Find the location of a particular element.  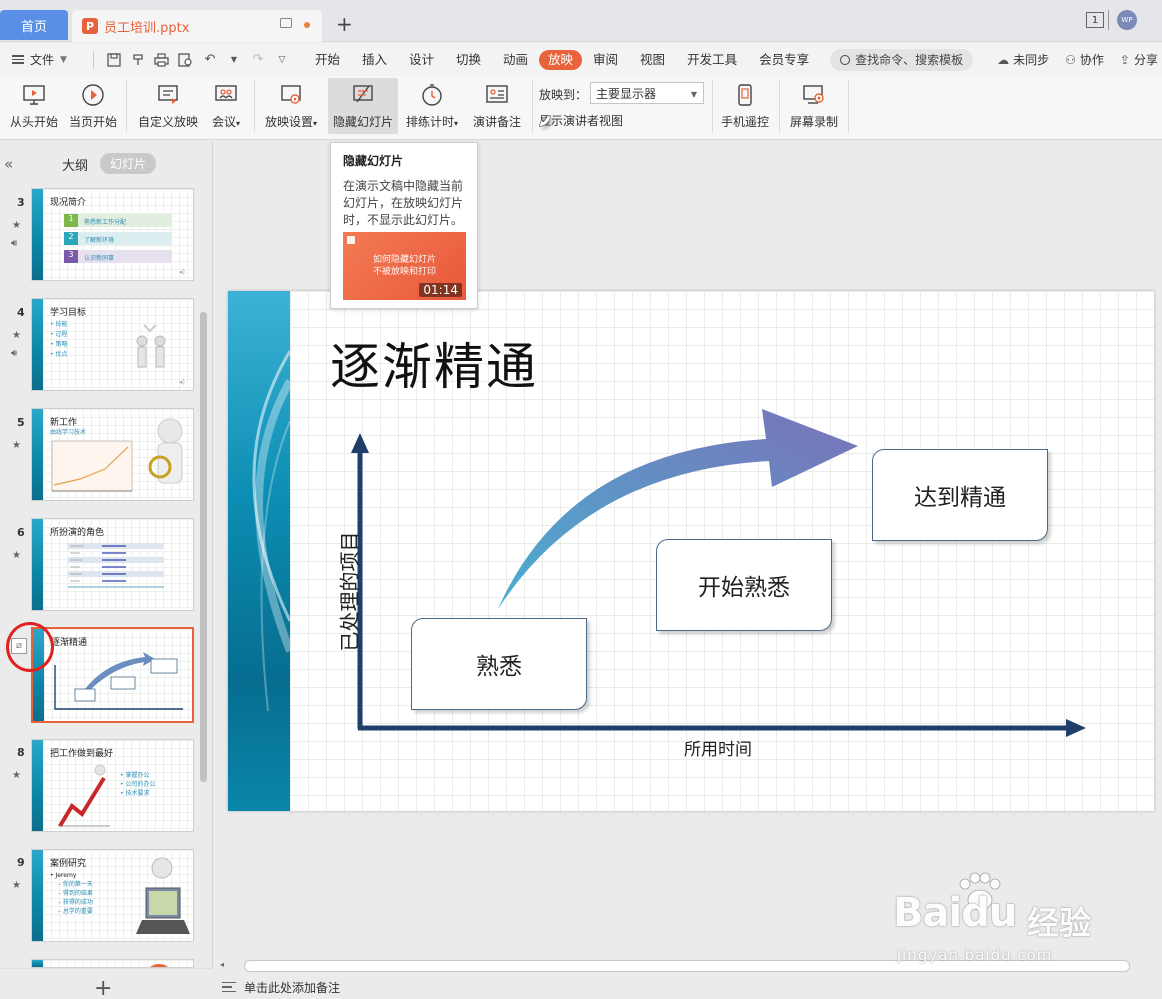

screen-record-icon is located at coordinates (814, 95).